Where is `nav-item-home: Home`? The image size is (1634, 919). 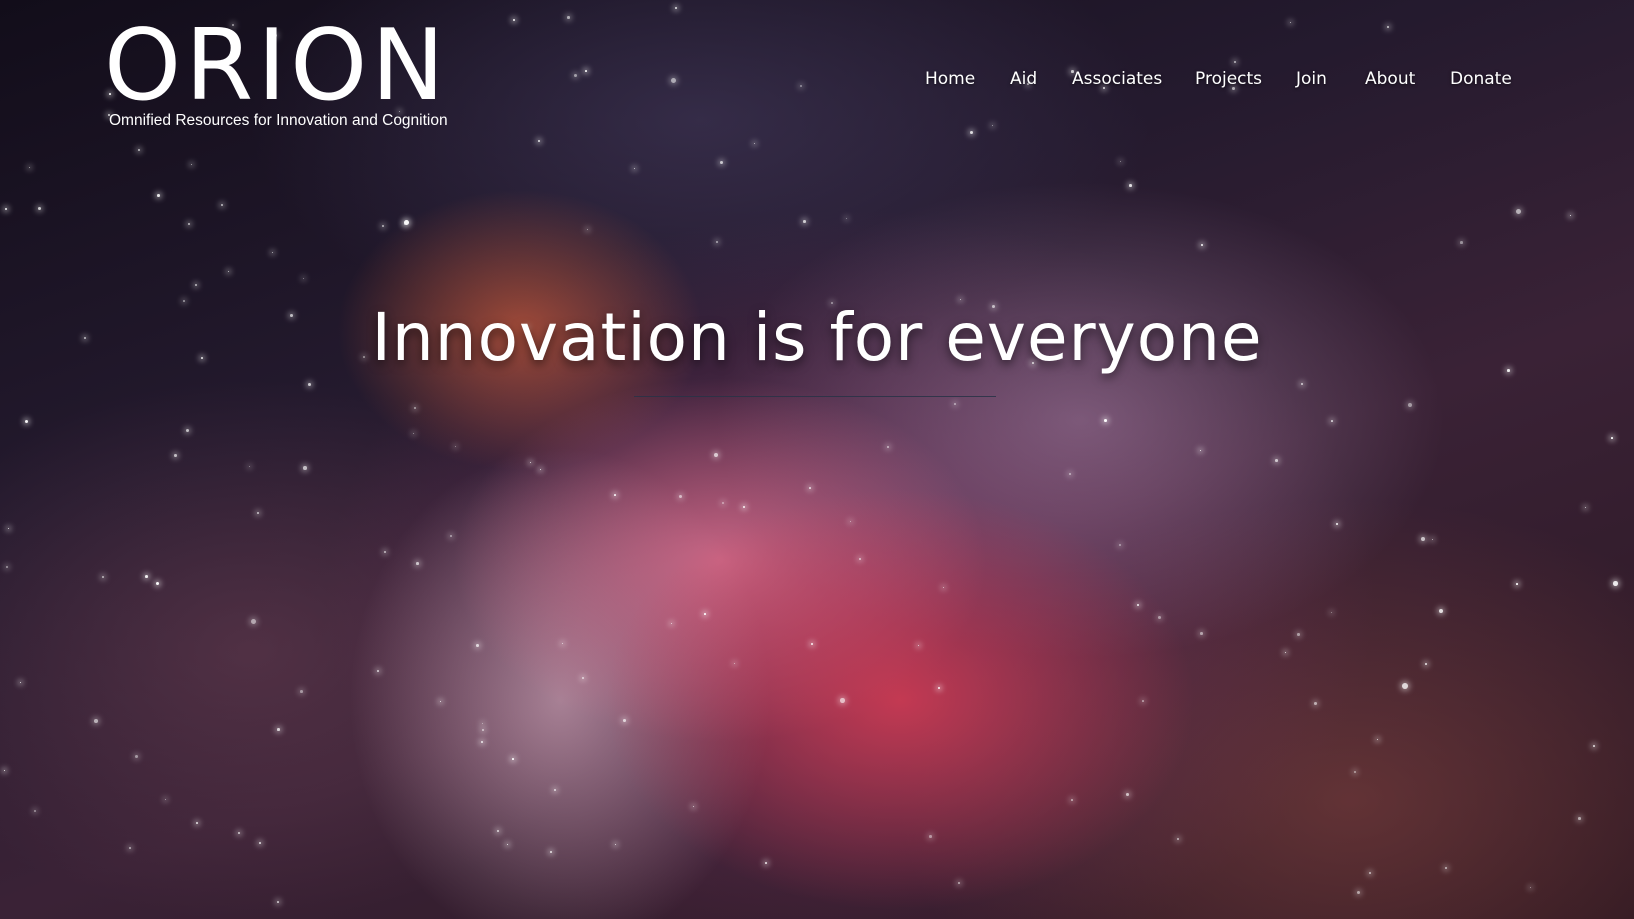 nav-item-home: Home is located at coordinates (950, 79).